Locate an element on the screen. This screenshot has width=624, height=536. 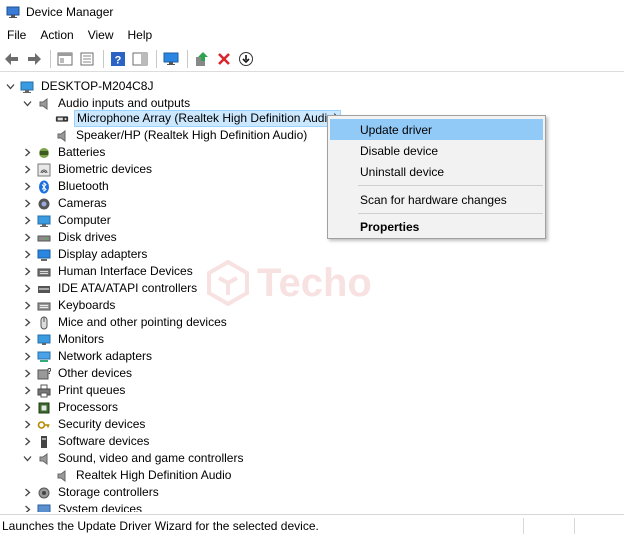
category-label: Mice and other pointing devices is located at coordinates (142, 322).